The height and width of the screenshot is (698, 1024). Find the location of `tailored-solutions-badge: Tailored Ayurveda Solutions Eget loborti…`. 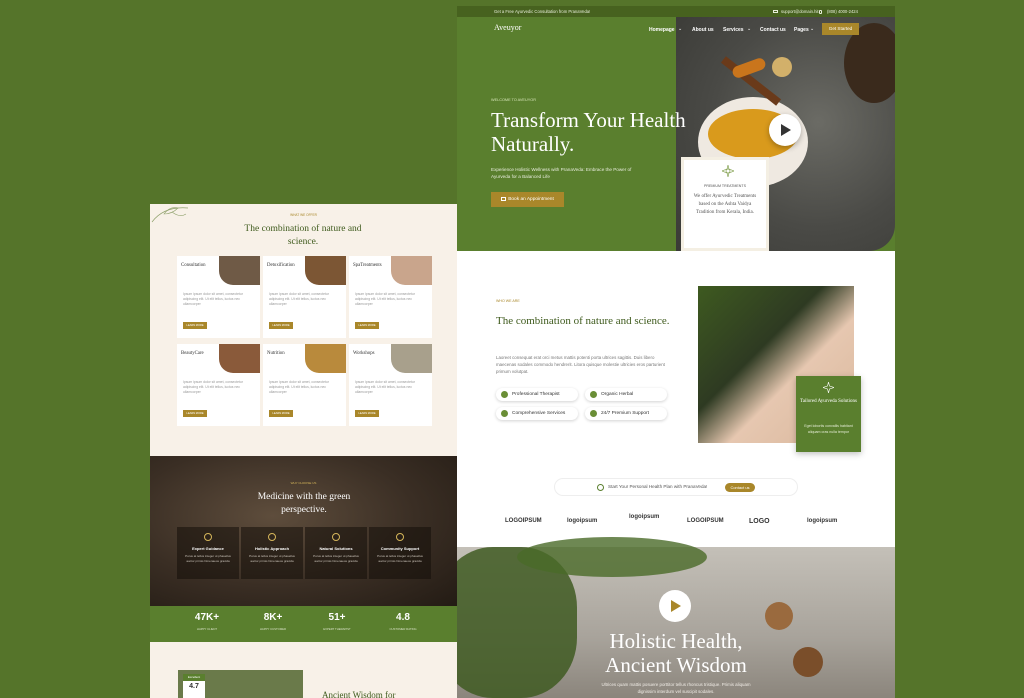

tailored-solutions-badge: Tailored Ayurveda Solutions Eget loborti… is located at coordinates (828, 414).